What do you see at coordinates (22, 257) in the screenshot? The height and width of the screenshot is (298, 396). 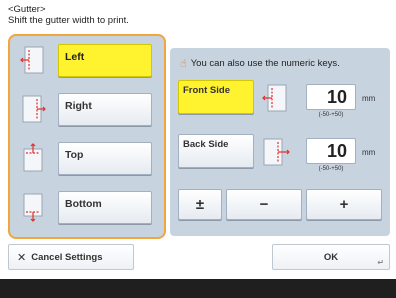 I see `close-icon: ✕` at bounding box center [22, 257].